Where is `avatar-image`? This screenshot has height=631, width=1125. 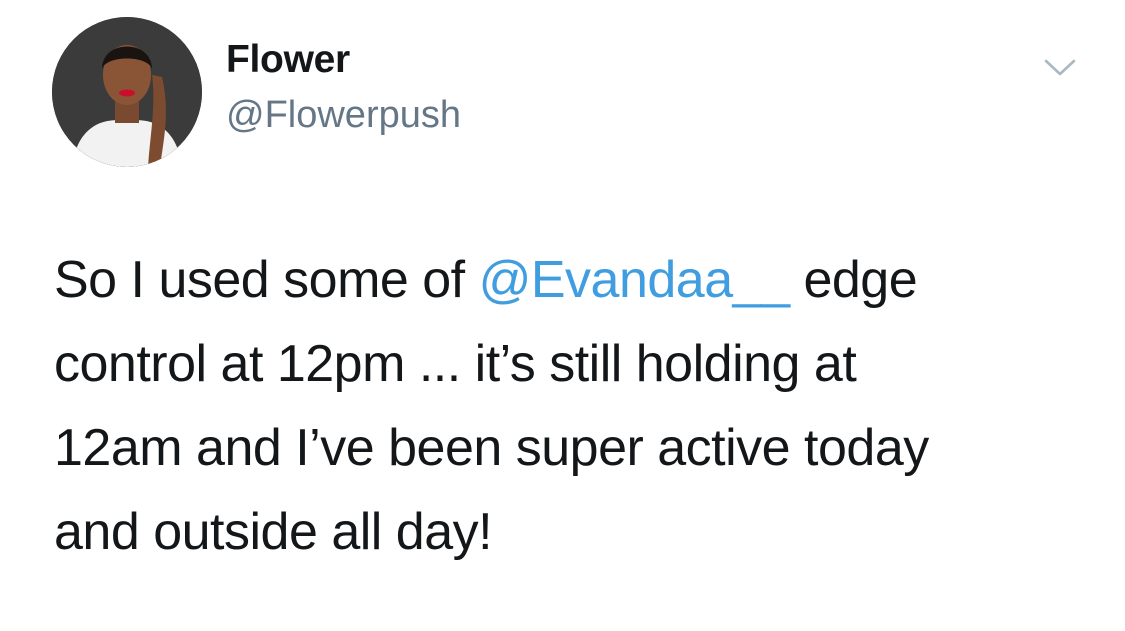 avatar-image is located at coordinates (127, 92).